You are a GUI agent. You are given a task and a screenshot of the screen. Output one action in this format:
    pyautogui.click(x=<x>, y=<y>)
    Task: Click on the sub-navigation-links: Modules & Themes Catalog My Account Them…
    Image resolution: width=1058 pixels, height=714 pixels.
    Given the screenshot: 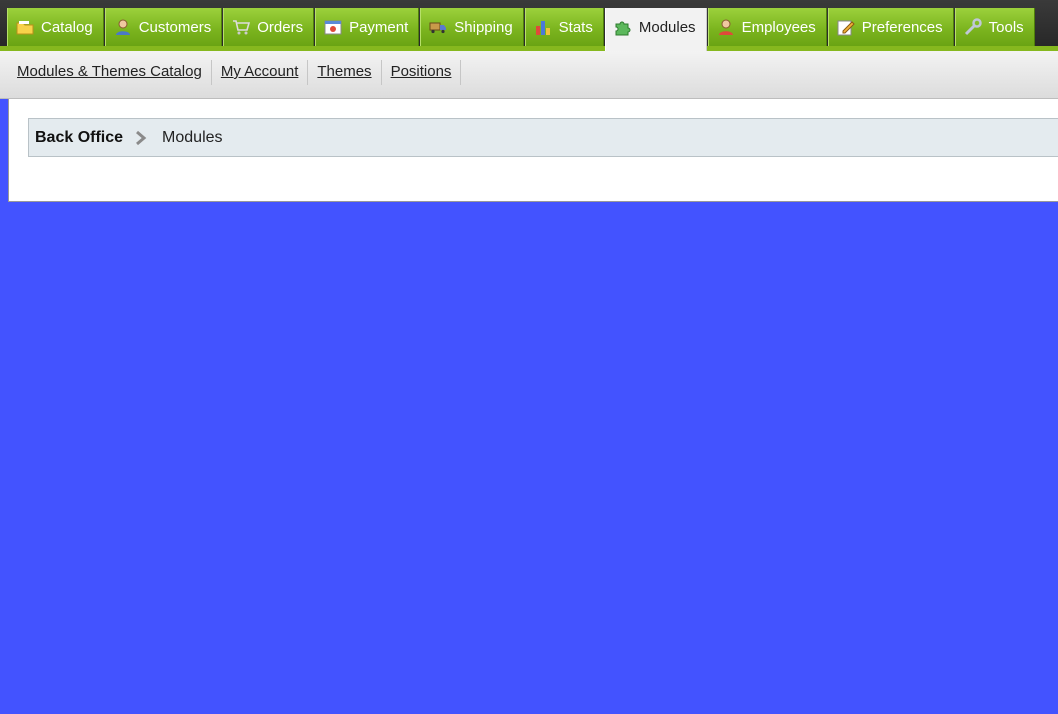 What is the action you would take?
    pyautogui.click(x=235, y=72)
    